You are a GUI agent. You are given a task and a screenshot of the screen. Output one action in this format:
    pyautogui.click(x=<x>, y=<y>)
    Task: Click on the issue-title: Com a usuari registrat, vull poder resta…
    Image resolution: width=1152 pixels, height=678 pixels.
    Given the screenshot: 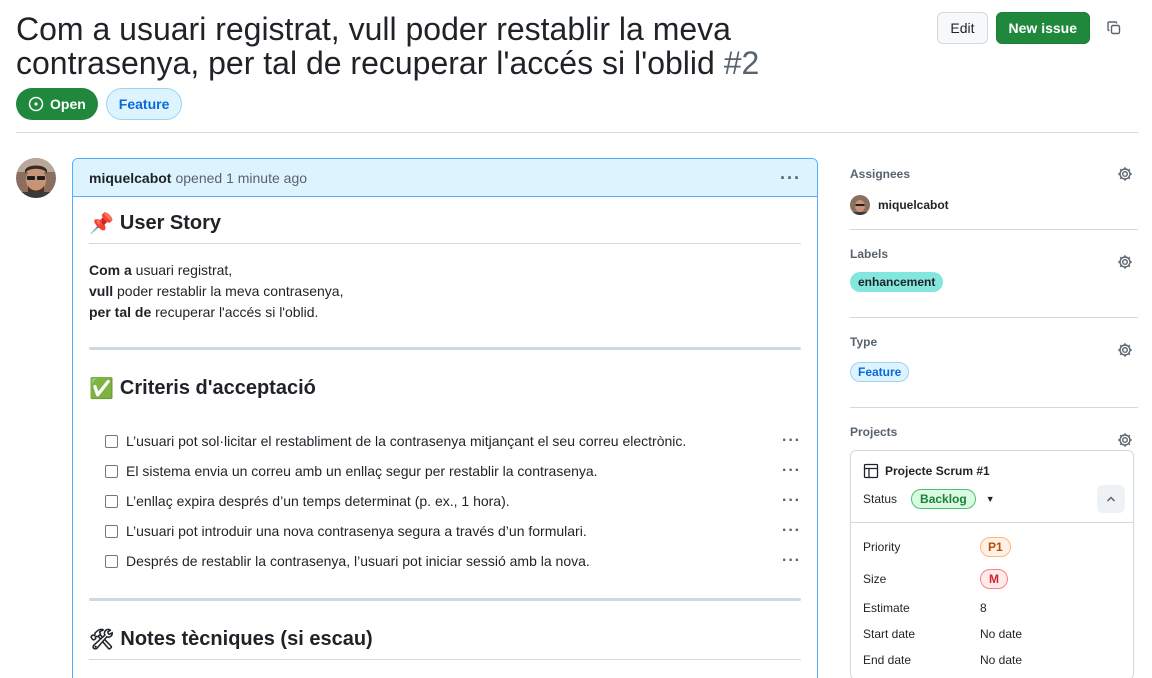 What is the action you would take?
    pyautogui.click(x=466, y=46)
    